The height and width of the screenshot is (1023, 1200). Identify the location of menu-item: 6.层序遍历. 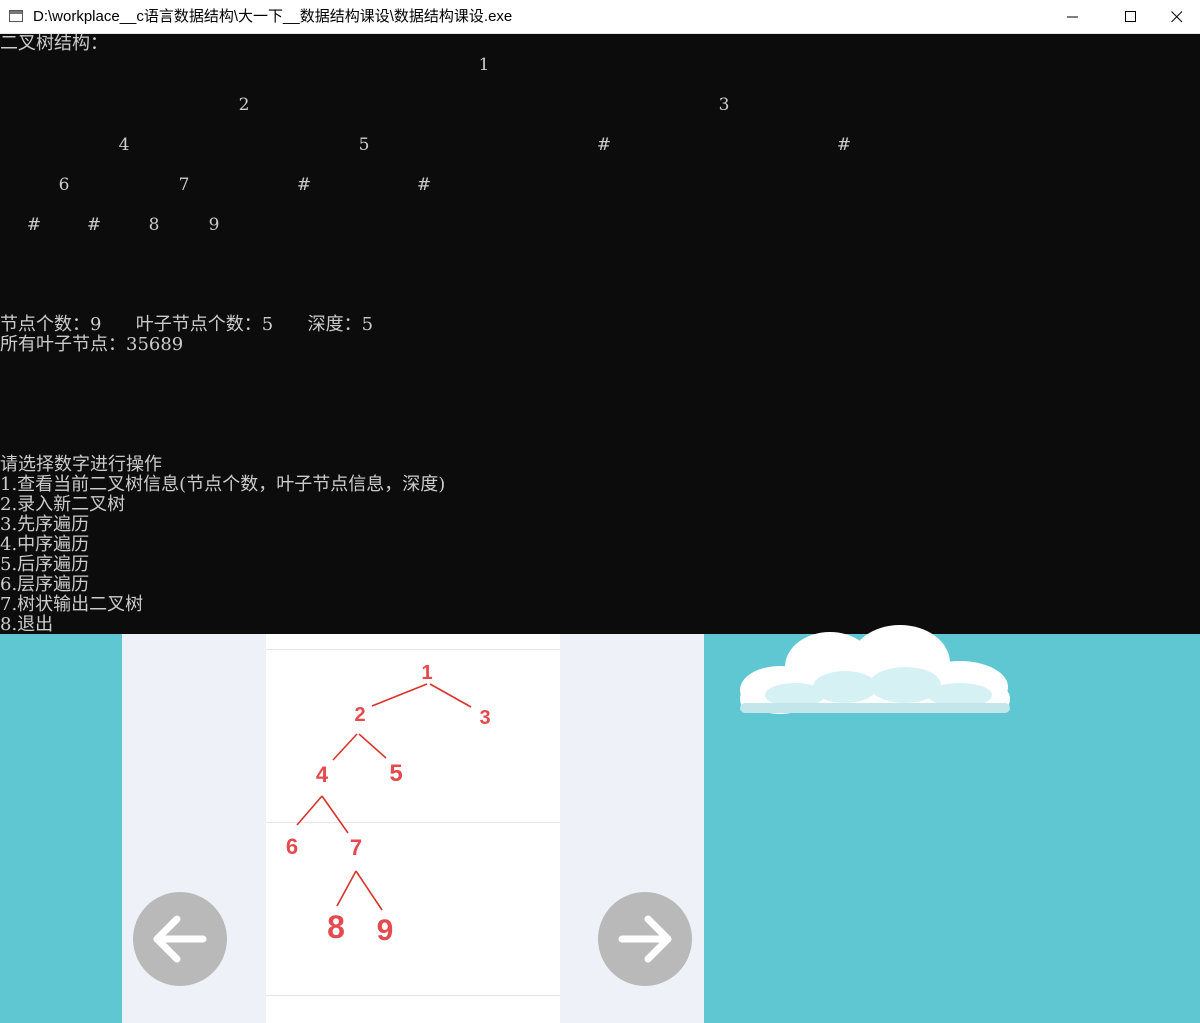
(45, 584).